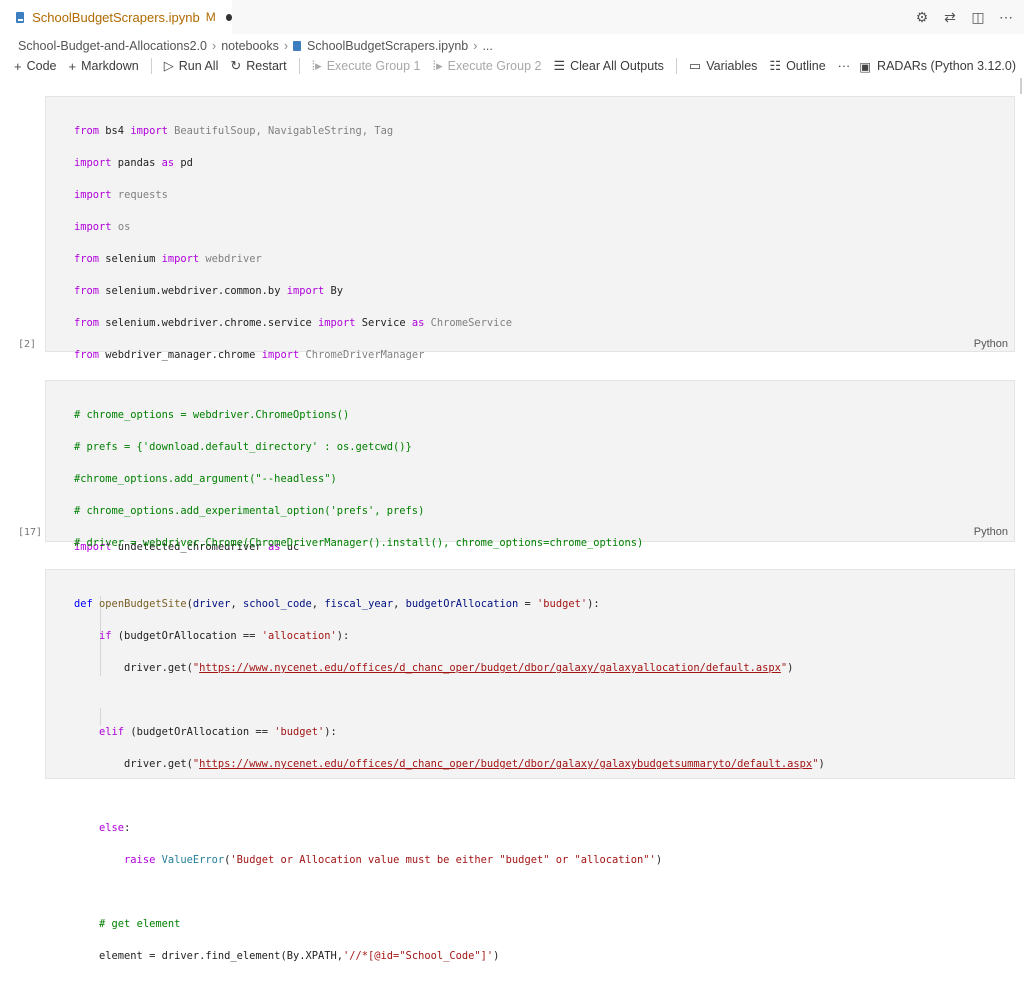 This screenshot has width=1024, height=996. Describe the element at coordinates (806, 66) in the screenshot. I see `outline-label: Outline` at that location.